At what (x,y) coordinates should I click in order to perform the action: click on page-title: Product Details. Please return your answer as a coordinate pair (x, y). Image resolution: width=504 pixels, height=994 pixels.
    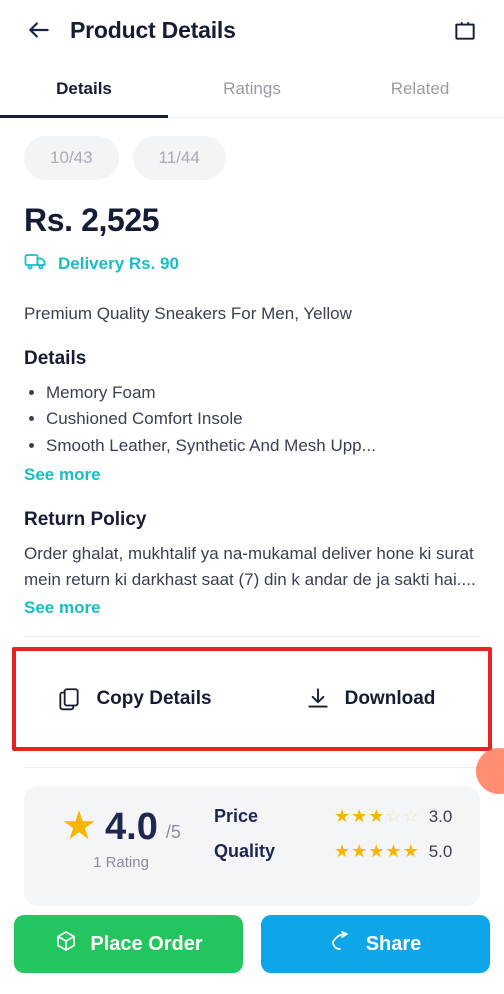
    Looking at the image, I should click on (153, 29).